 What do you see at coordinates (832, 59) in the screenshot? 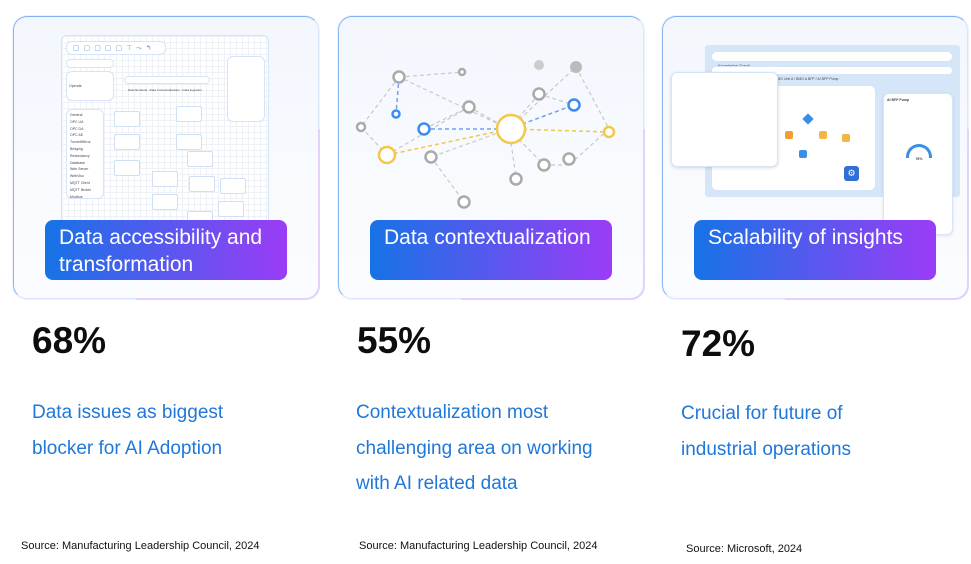
I see `kg-title-bar: Knowledge Graph` at bounding box center [832, 59].